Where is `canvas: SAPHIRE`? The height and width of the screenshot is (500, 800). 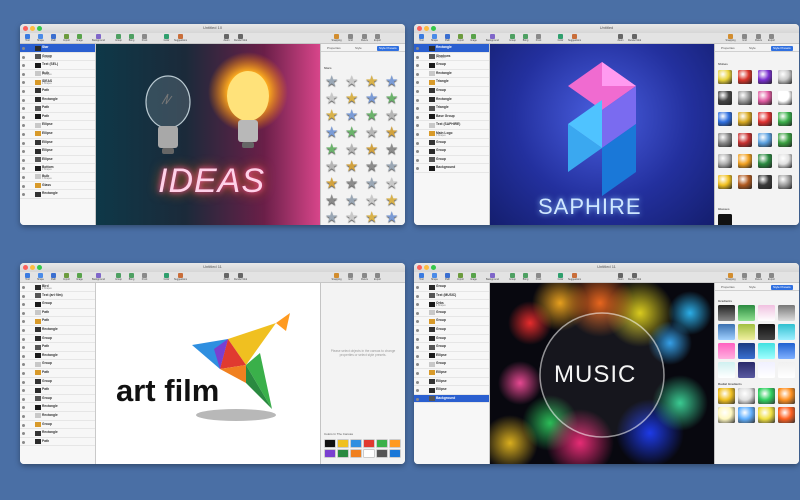 canvas: SAPHIRE is located at coordinates (602, 134).